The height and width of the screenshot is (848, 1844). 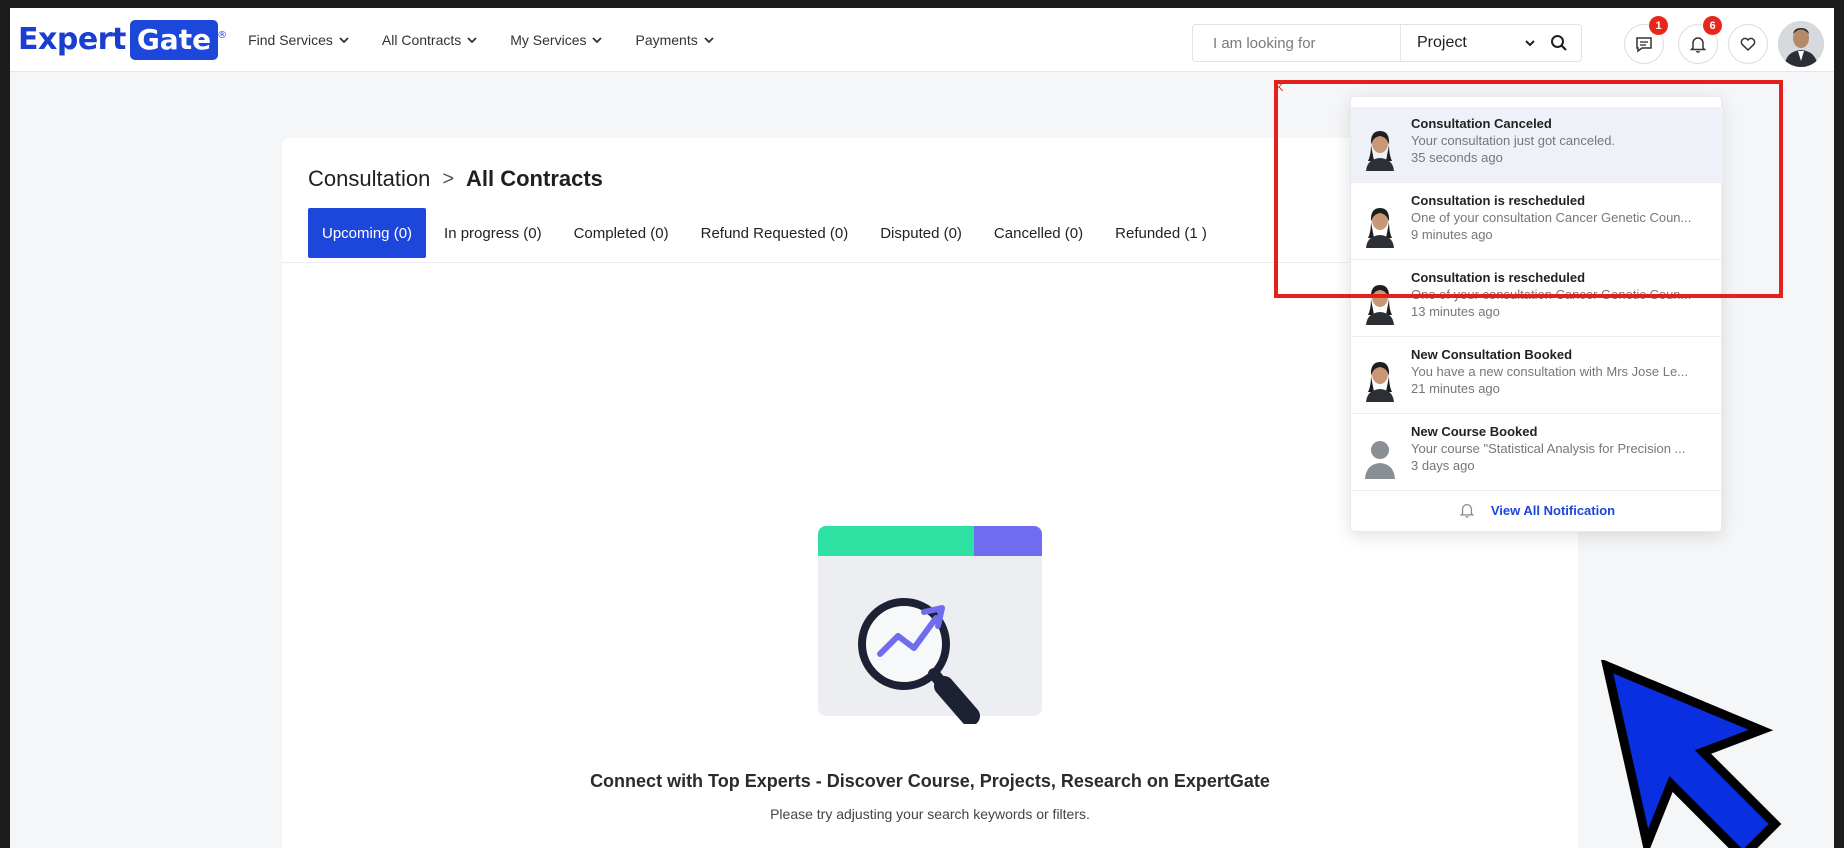 I want to click on favorites-button, so click(x=1748, y=44).